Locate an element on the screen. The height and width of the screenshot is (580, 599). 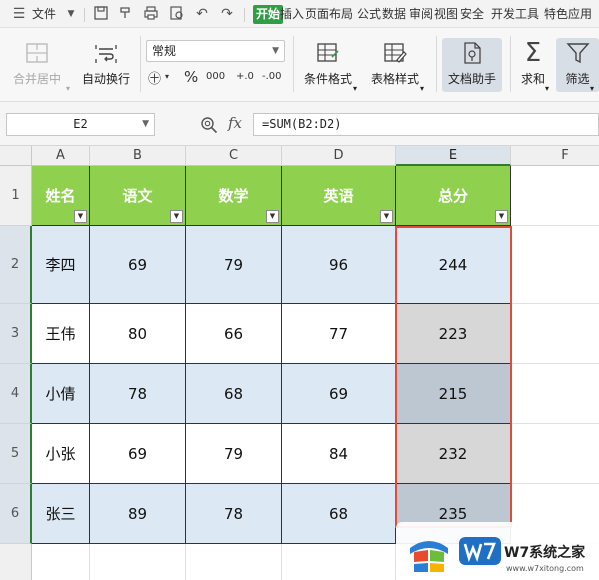
name-box: E2 ▼ is located at coordinates (80, 124).